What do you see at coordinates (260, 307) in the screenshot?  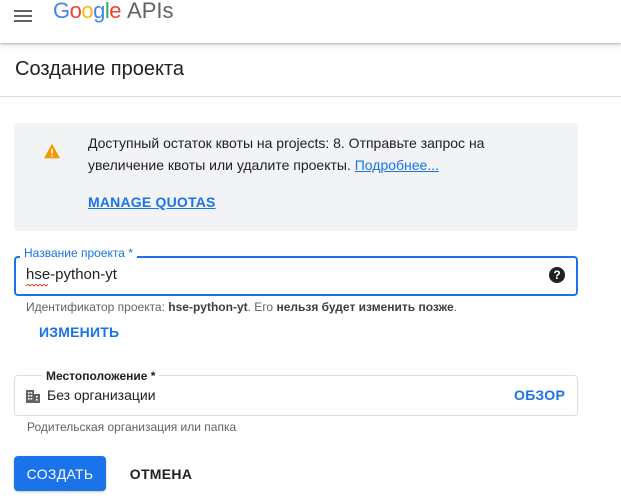 I see `project-id-hint-mid: . Его` at bounding box center [260, 307].